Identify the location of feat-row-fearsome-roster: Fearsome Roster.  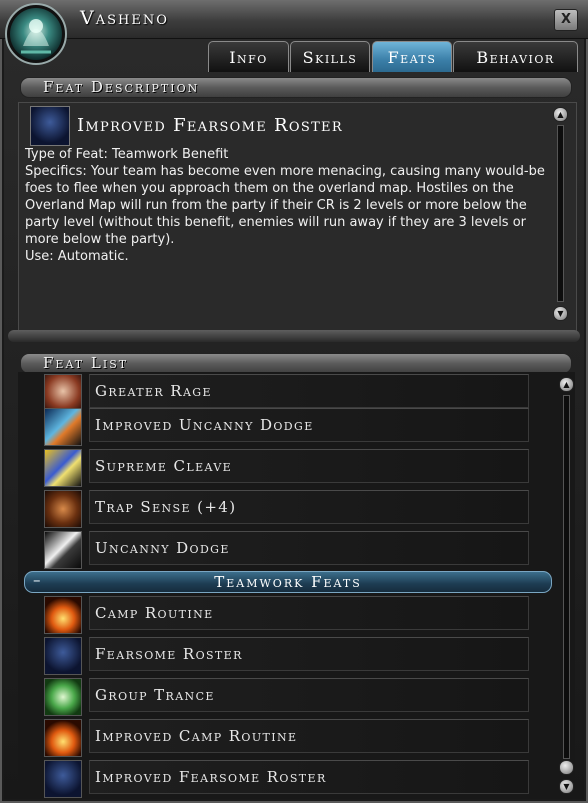
(287, 656).